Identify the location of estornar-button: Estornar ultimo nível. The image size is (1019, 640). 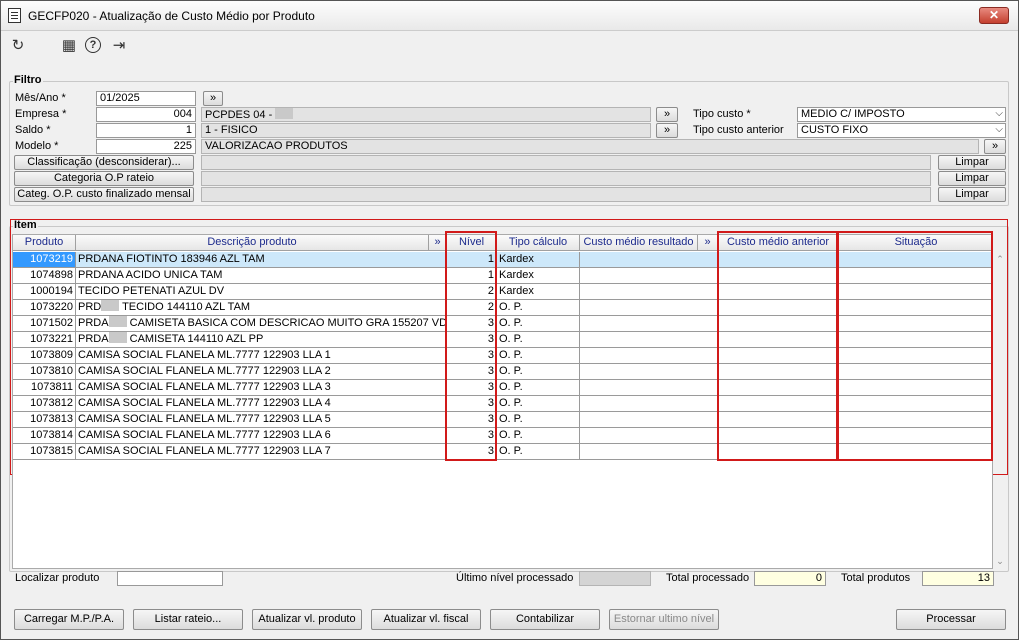
(664, 619).